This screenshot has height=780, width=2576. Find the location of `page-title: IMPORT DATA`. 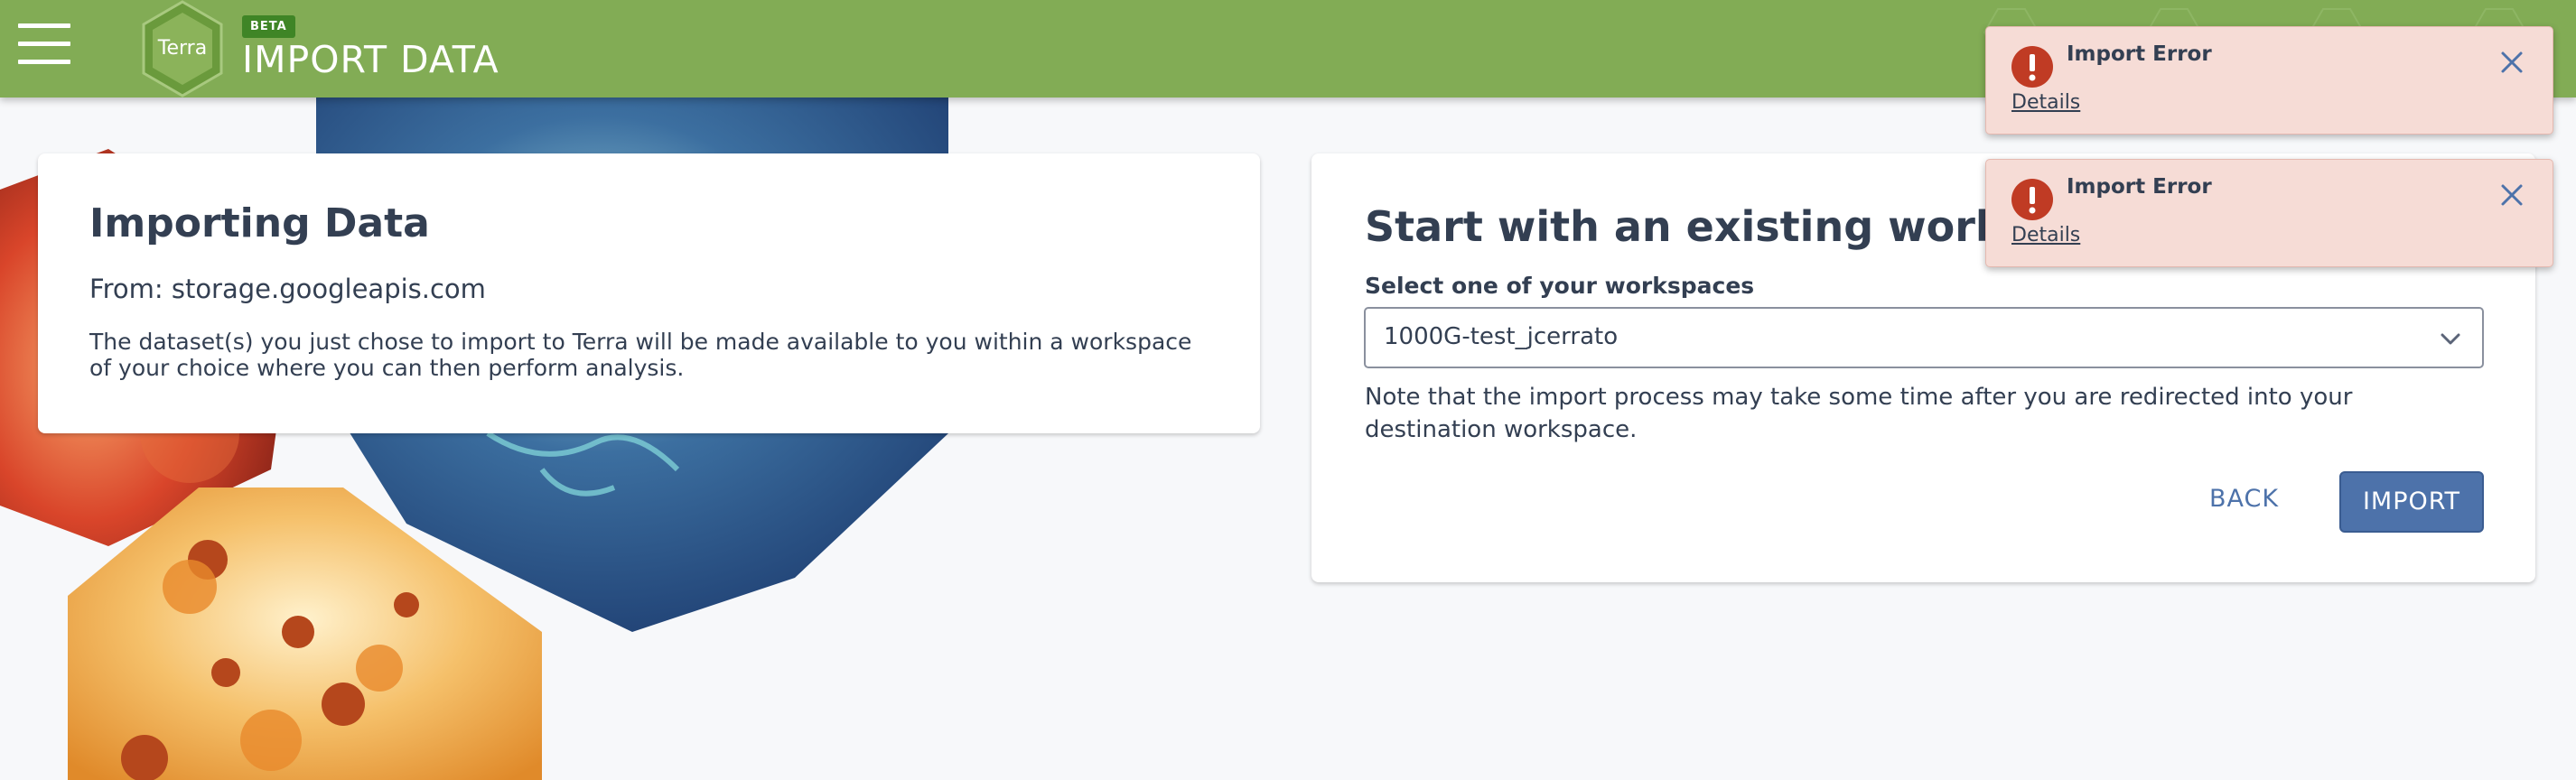

page-title: IMPORT DATA is located at coordinates (370, 60).